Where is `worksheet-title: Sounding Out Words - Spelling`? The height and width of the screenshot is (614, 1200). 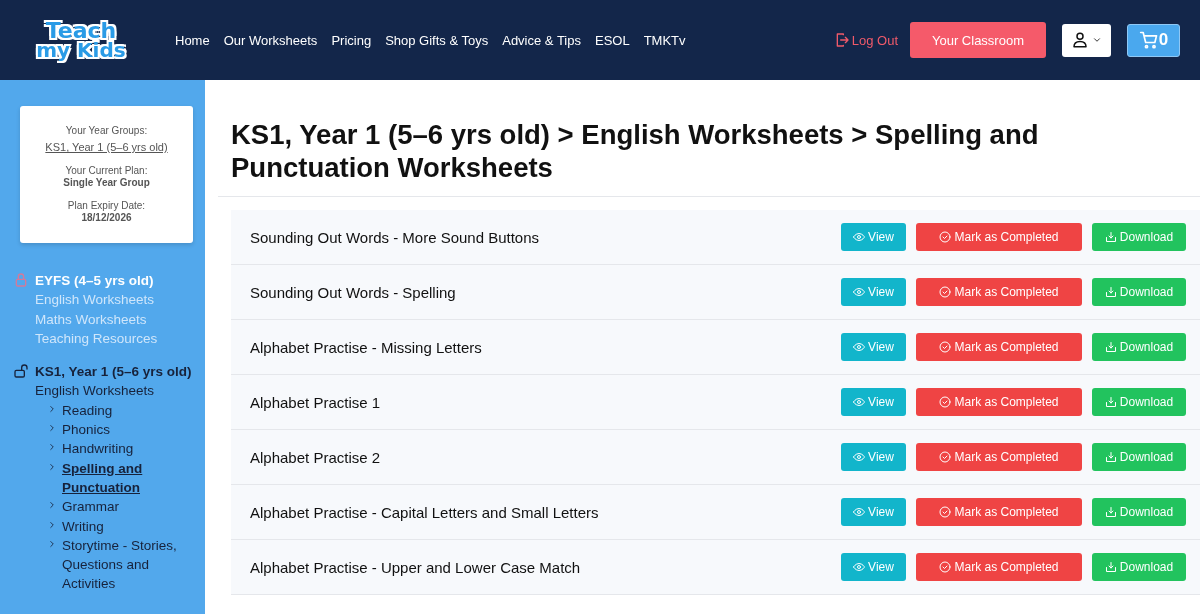
worksheet-title: Sounding Out Words - Spelling is located at coordinates (353, 292).